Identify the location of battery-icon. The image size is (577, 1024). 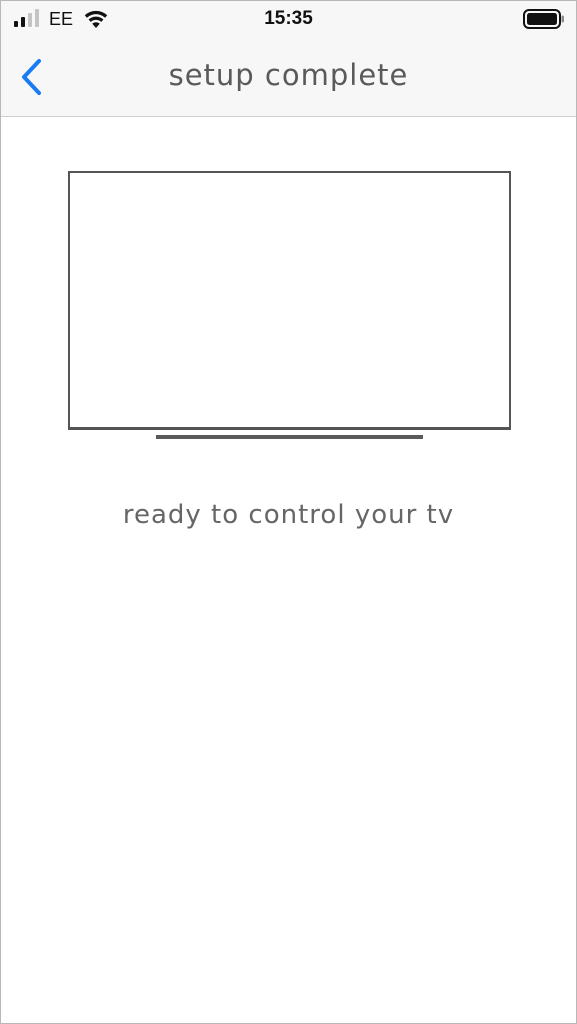
(543, 19).